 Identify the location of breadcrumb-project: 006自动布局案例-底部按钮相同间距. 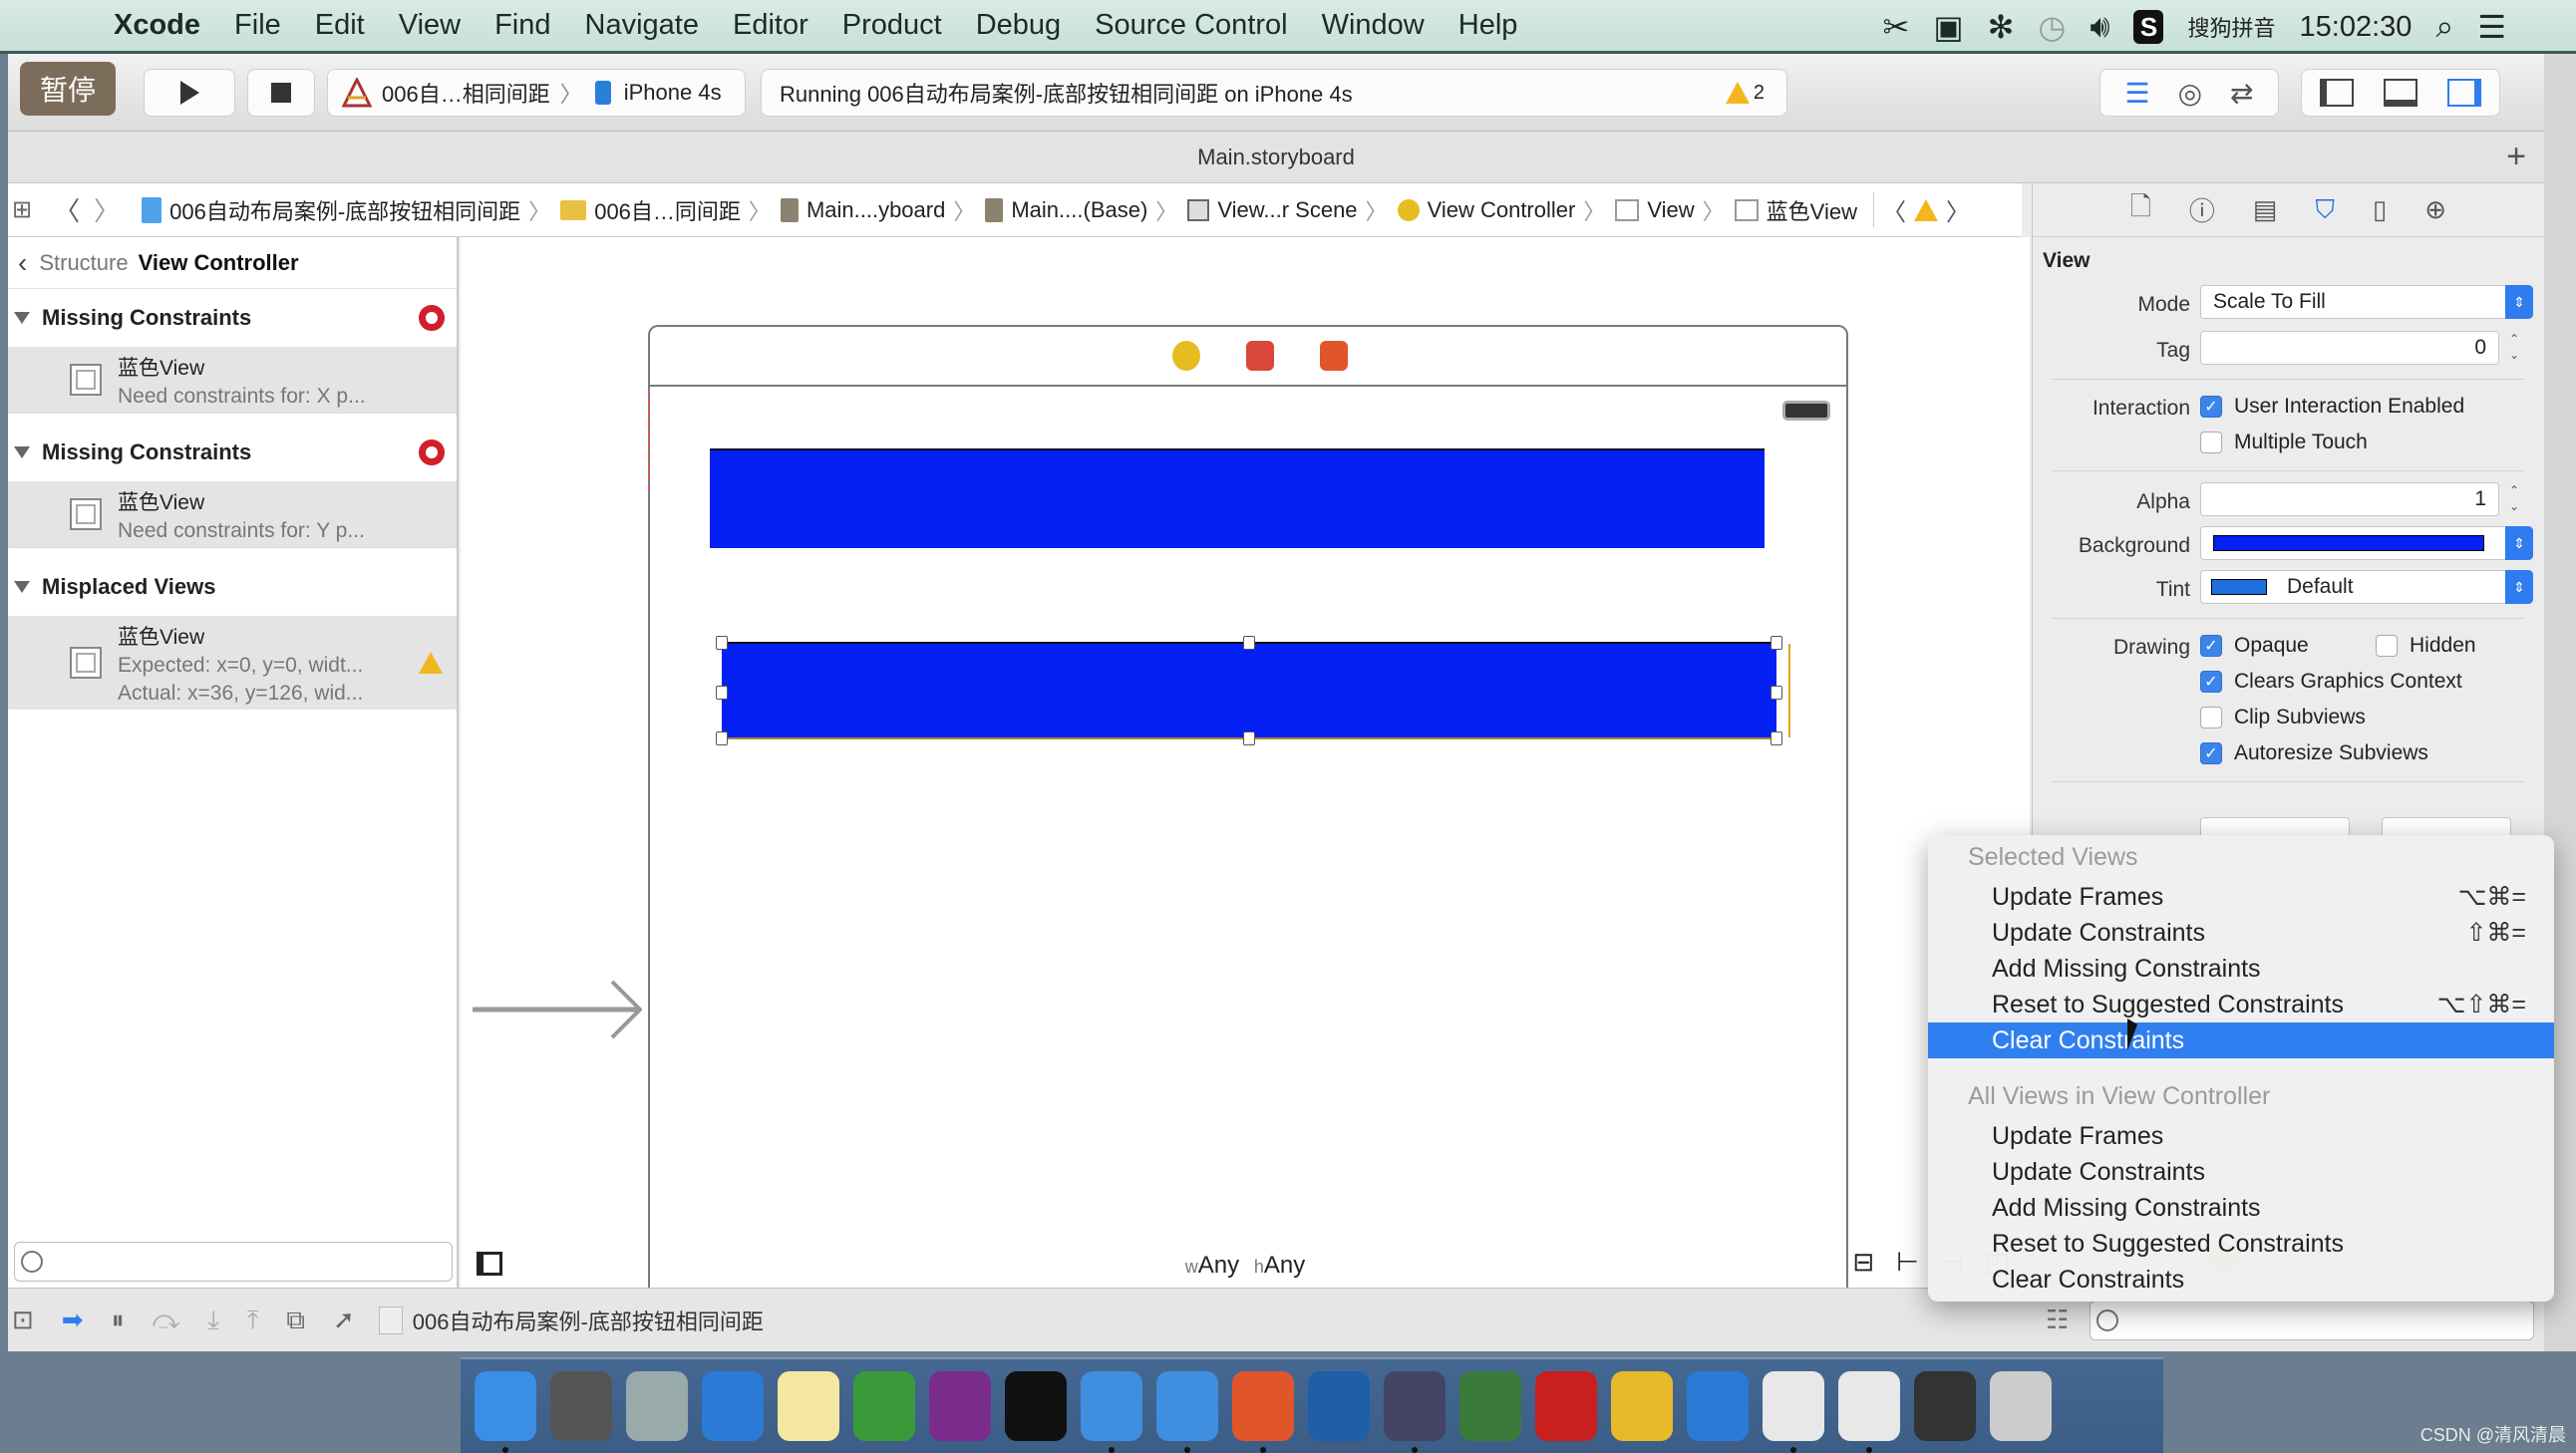
(331, 210).